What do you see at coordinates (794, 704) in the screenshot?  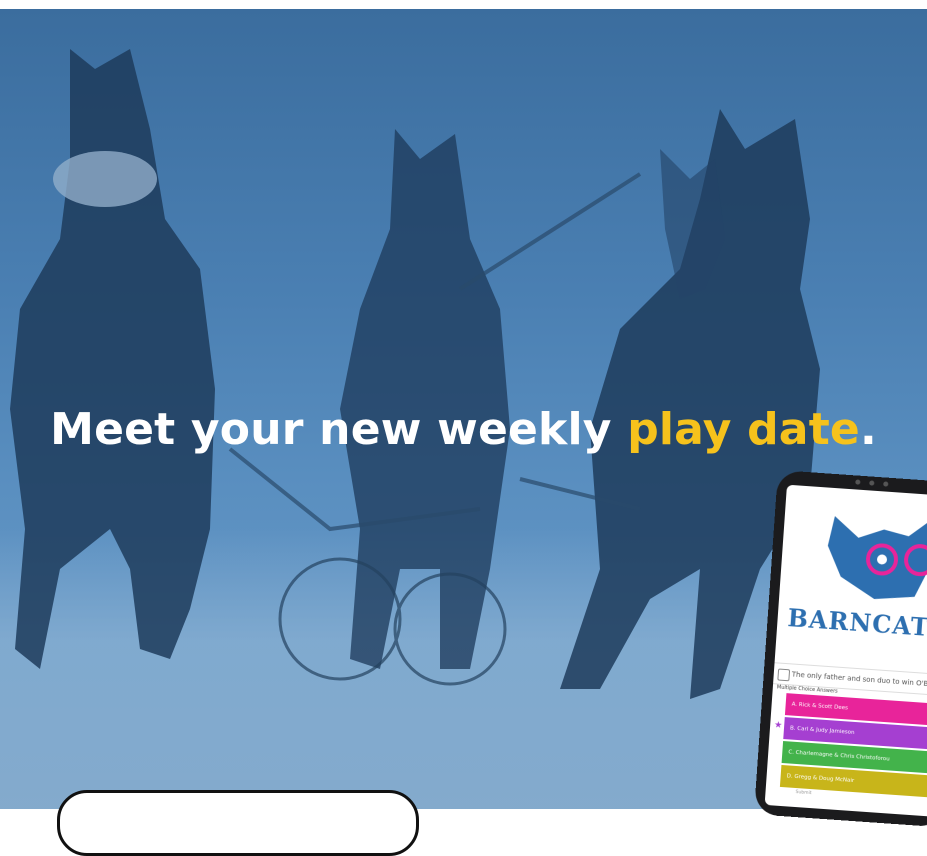 I see `answer-letter: A.` at bounding box center [794, 704].